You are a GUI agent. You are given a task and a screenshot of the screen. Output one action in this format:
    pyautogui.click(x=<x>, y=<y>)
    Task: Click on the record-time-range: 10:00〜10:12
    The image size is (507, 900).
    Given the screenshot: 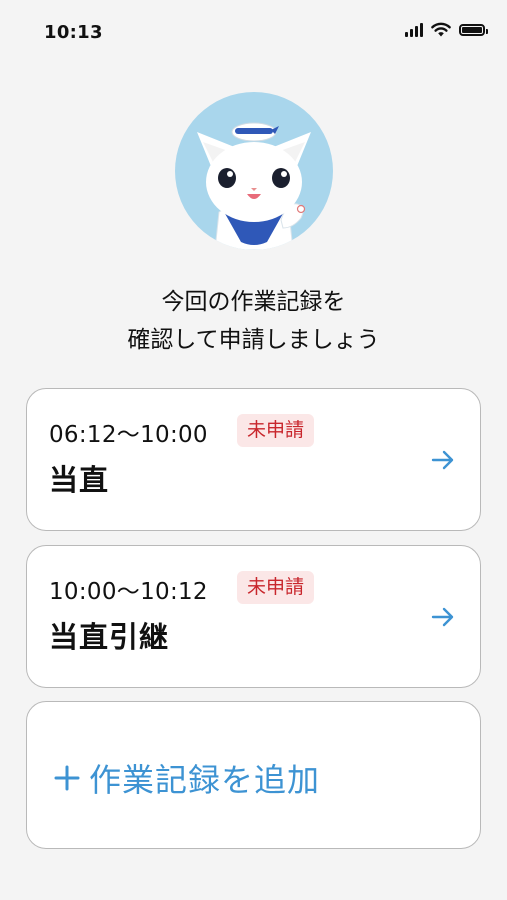 What is the action you would take?
    pyautogui.click(x=128, y=592)
    